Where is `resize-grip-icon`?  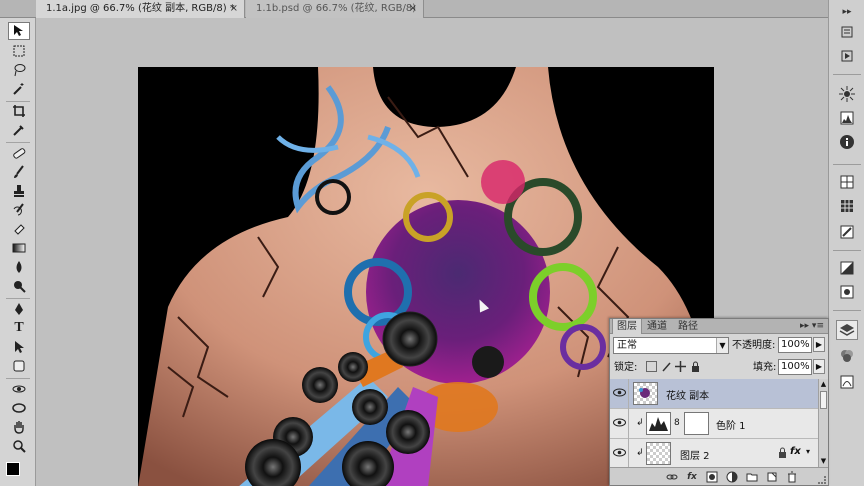
resize-grip-icon is located at coordinates (822, 480).